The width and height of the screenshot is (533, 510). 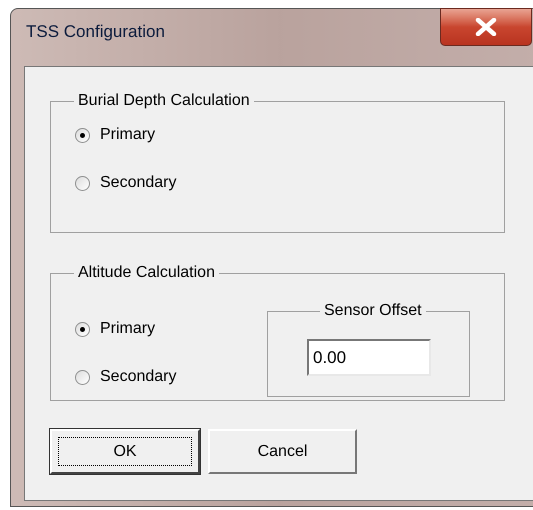 I want to click on dialog-button: OK, so click(x=125, y=451).